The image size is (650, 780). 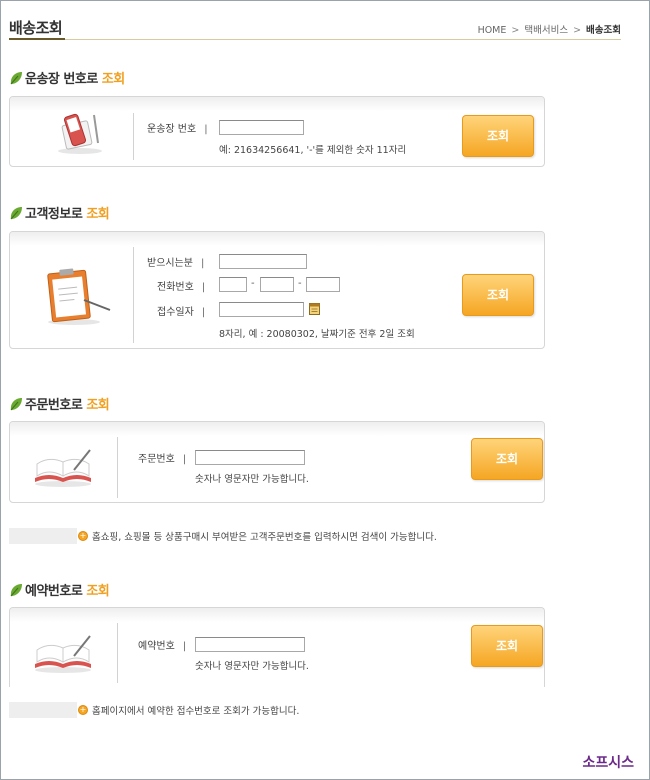 I want to click on breadcrumb-home: HOME, so click(x=492, y=30).